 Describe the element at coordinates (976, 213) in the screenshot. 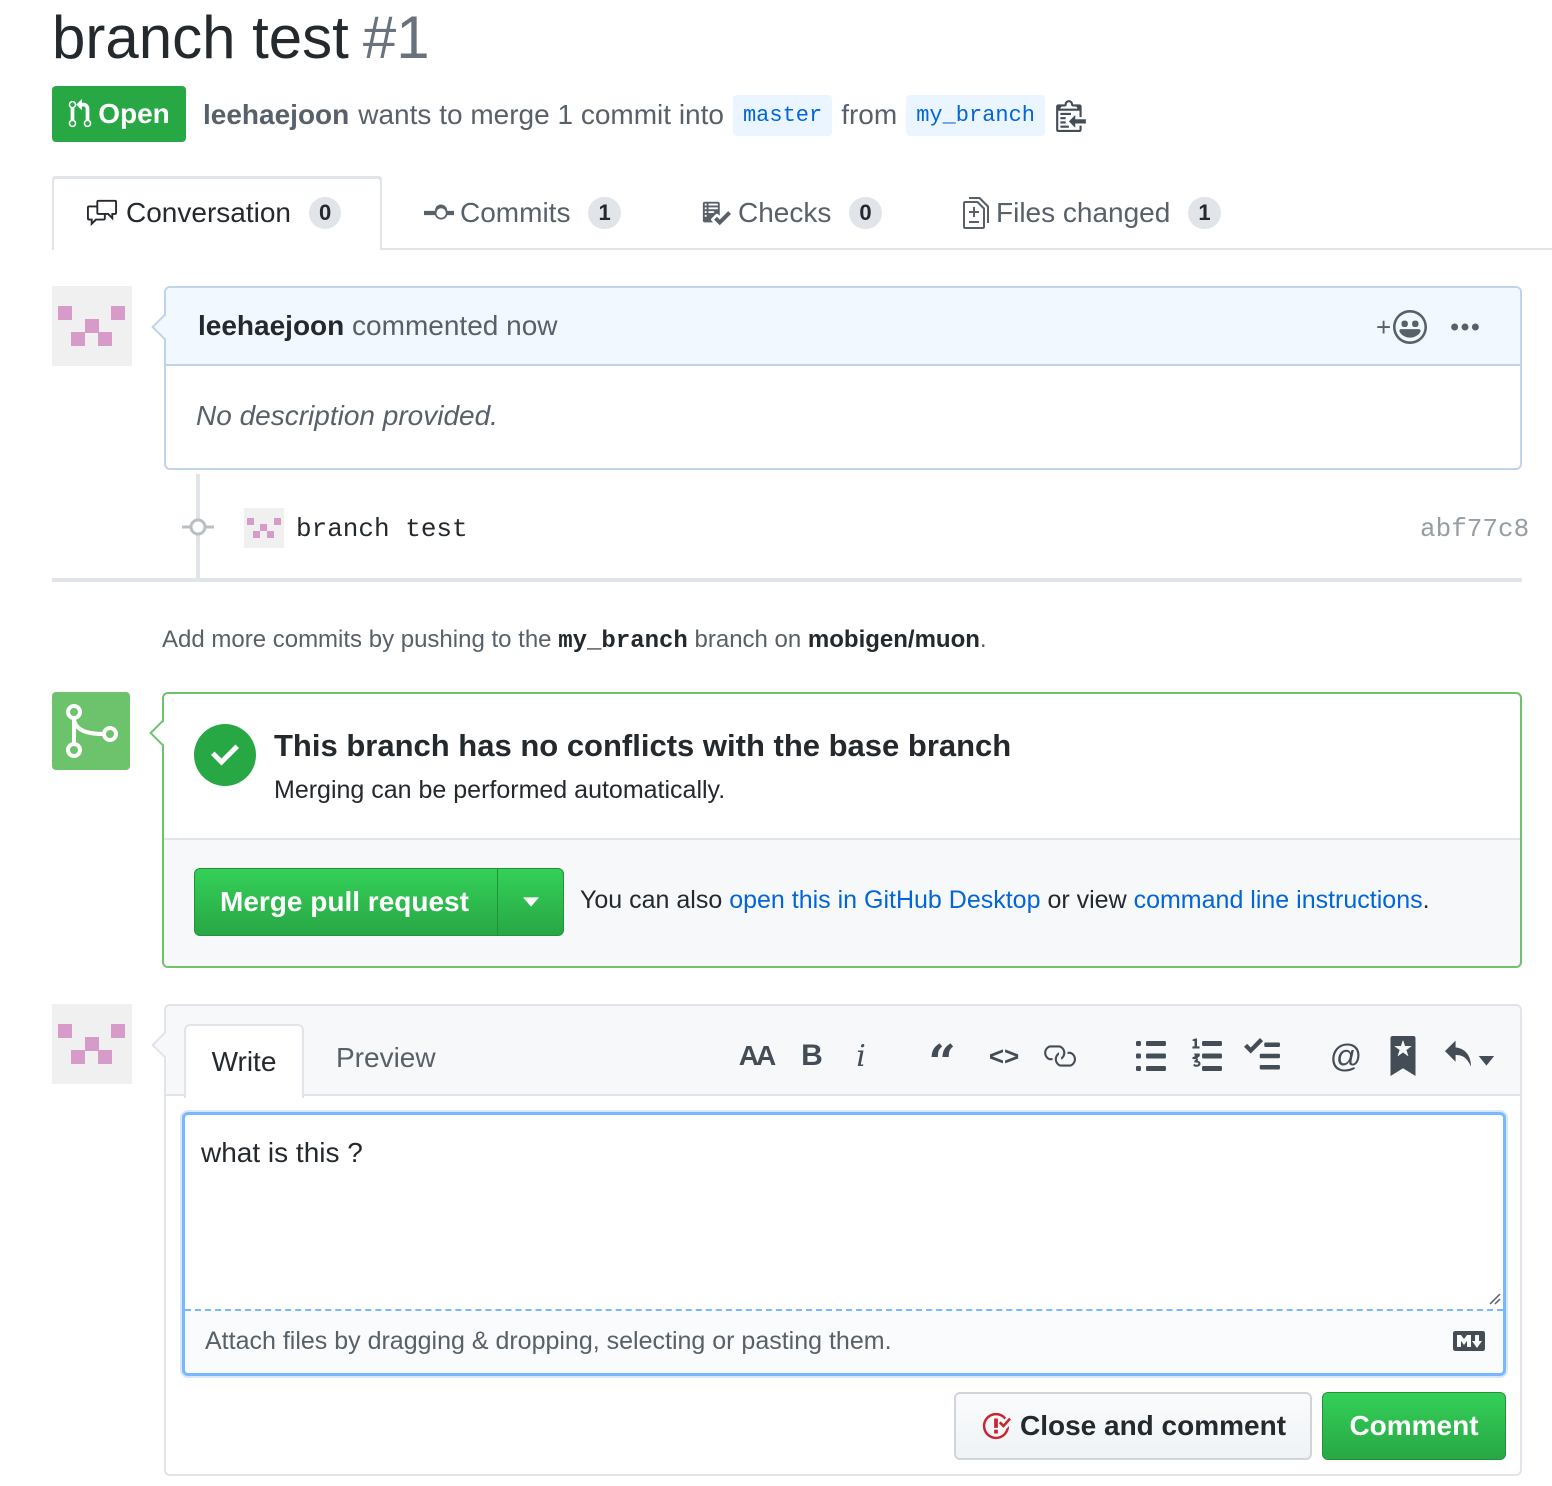

I see `diff-icon` at that location.